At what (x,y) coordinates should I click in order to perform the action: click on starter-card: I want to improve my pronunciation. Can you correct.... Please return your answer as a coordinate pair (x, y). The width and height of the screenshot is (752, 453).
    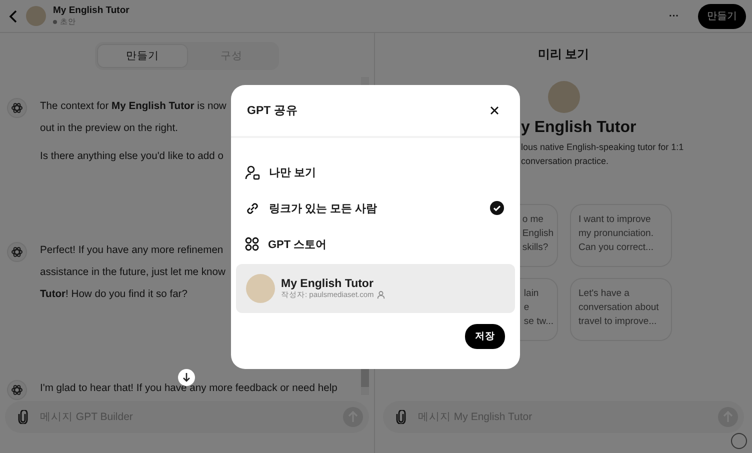
    Looking at the image, I should click on (621, 235).